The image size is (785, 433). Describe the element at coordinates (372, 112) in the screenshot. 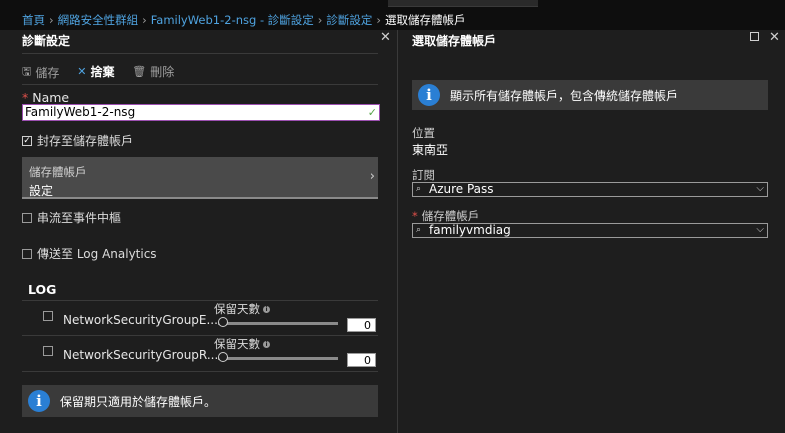

I see `valid-check-icon: ✓` at that location.